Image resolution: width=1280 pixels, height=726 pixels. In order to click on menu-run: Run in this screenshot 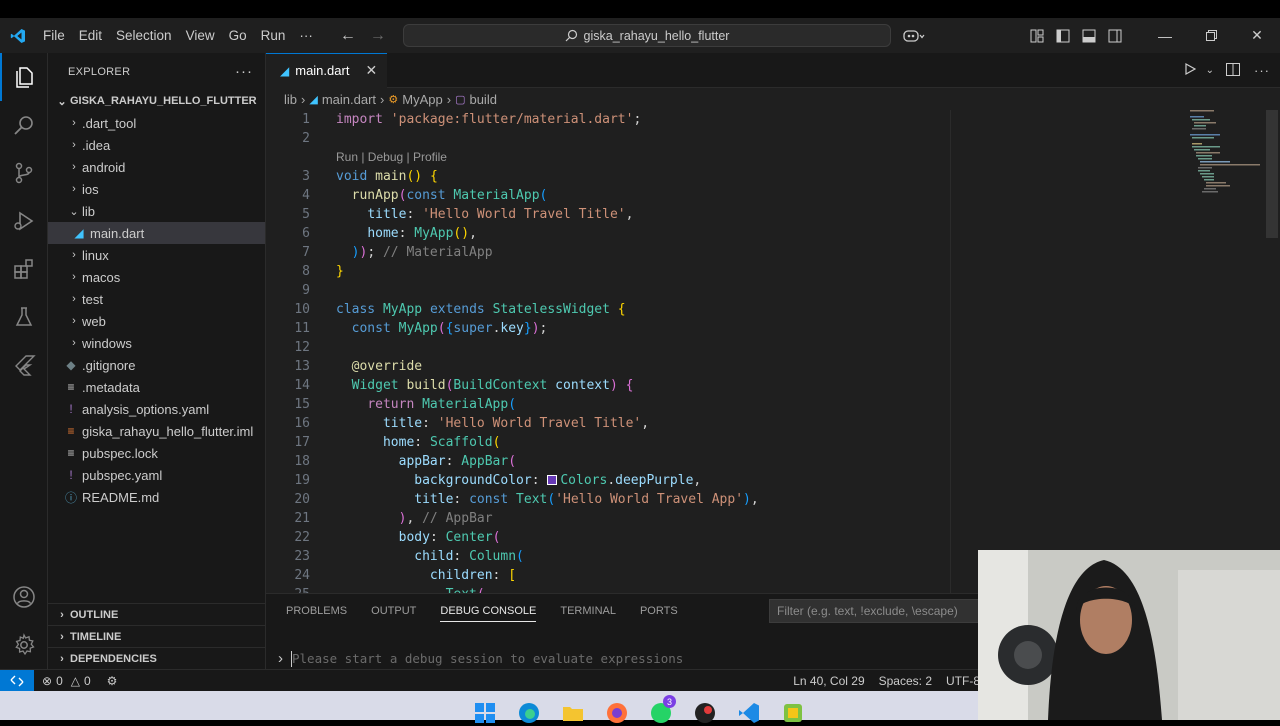, I will do `click(273, 35)`.